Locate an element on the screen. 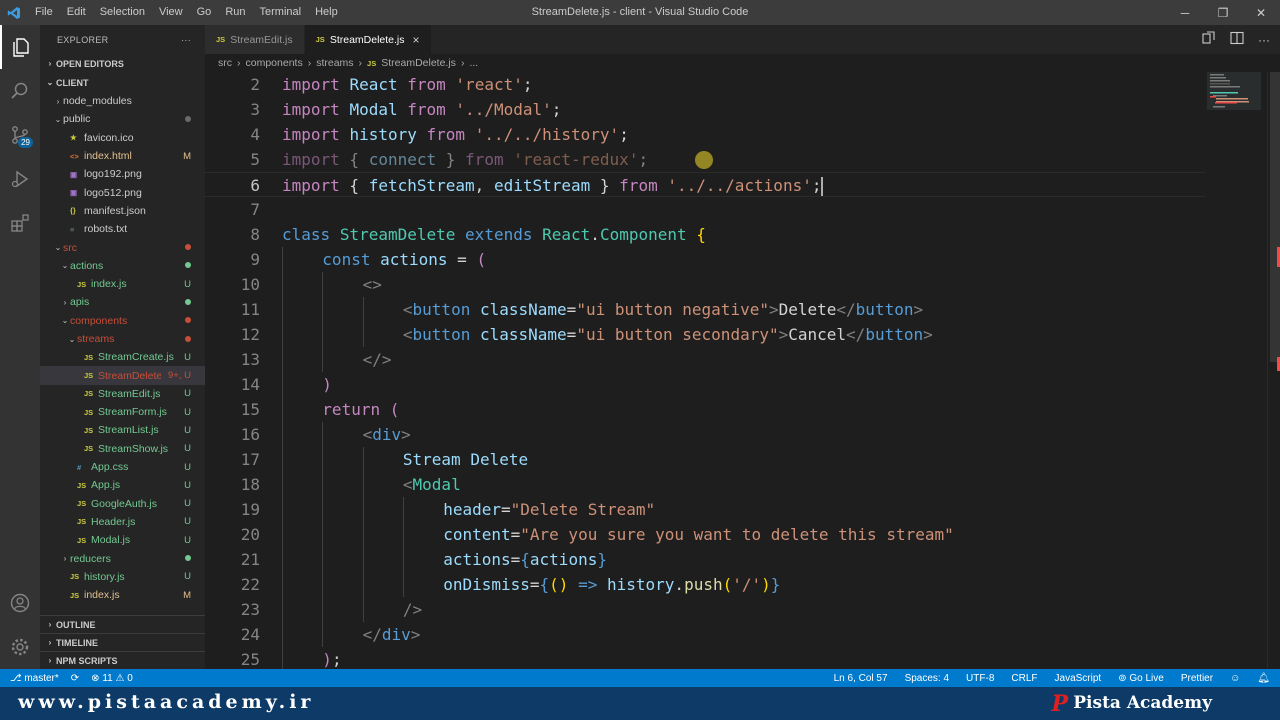  language-mode: JavaScript is located at coordinates (1078, 678).